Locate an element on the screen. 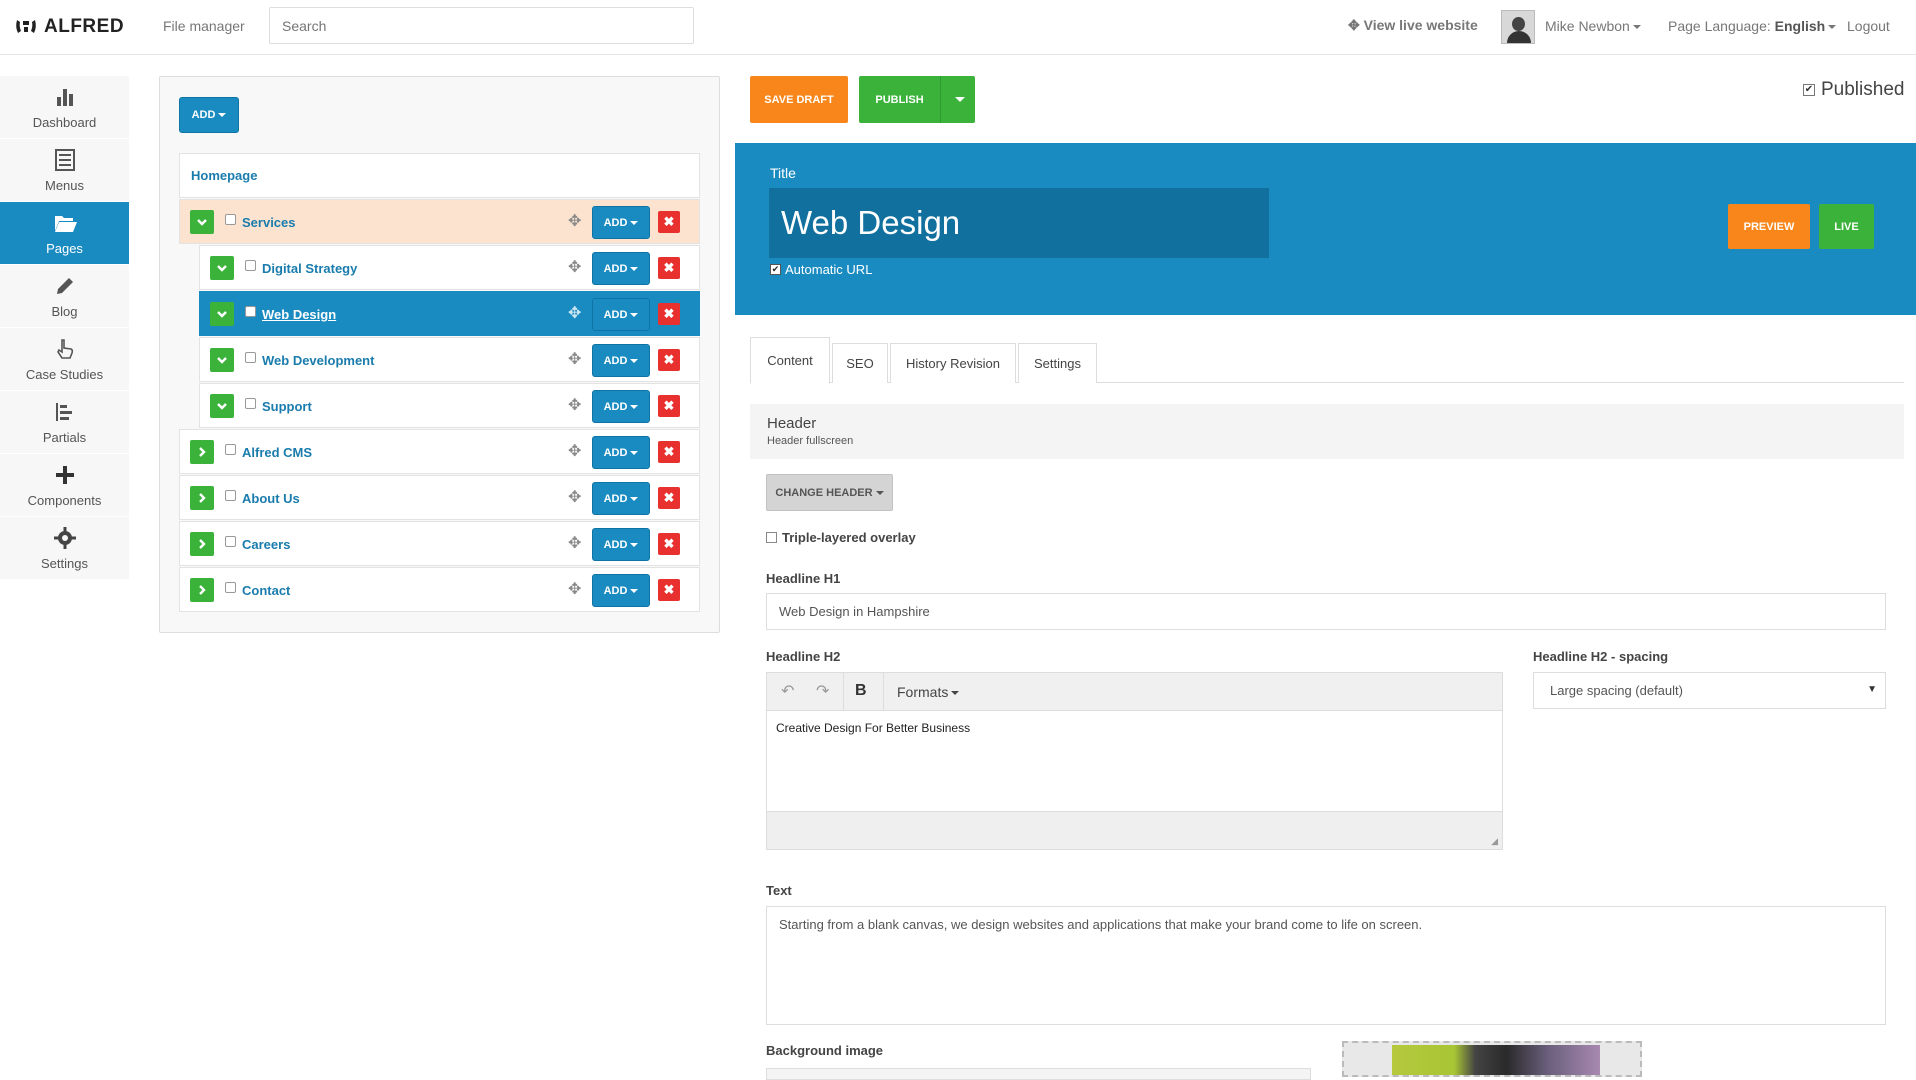 The width and height of the screenshot is (1916, 1080). tree-row-label: Digital Strategy is located at coordinates (309, 268).